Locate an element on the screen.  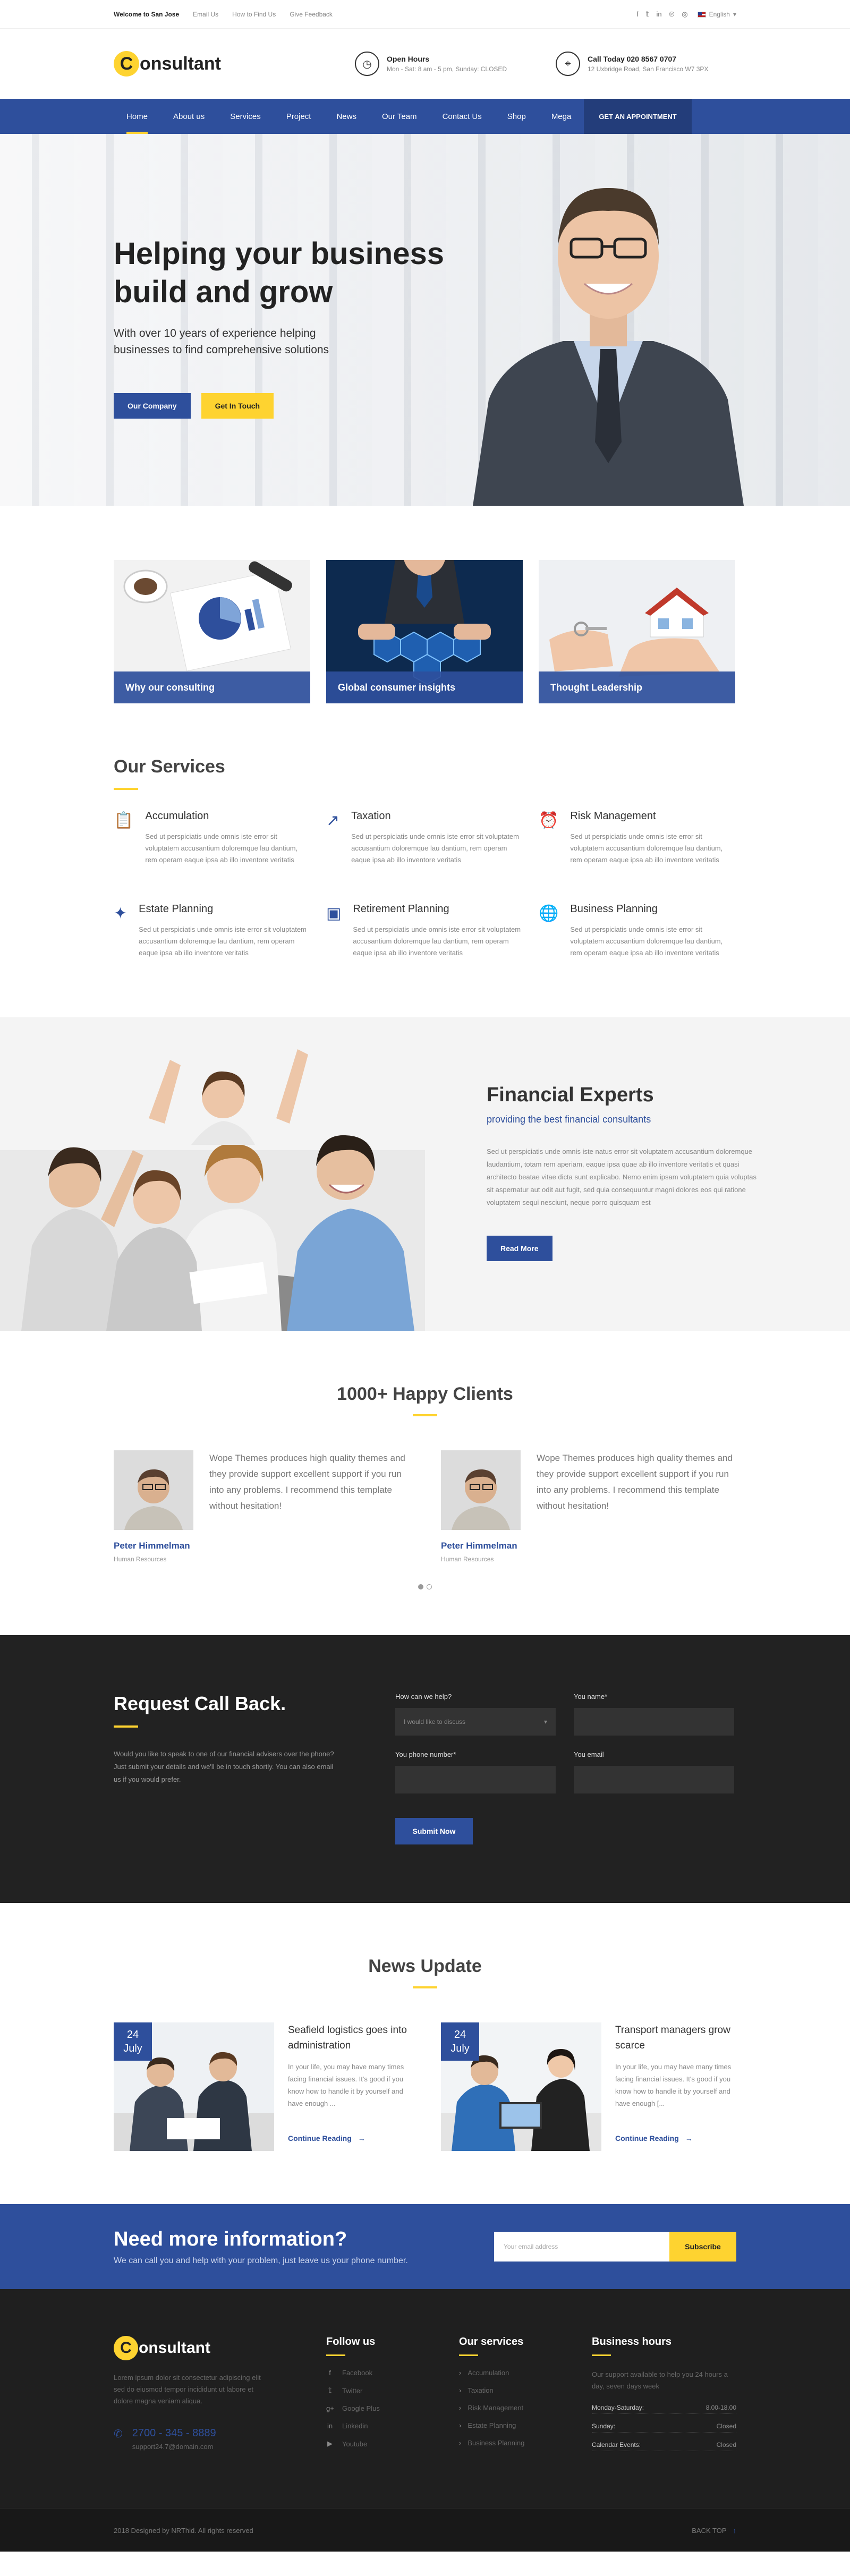
nav-contact: Contact Us is located at coordinates (462, 116).